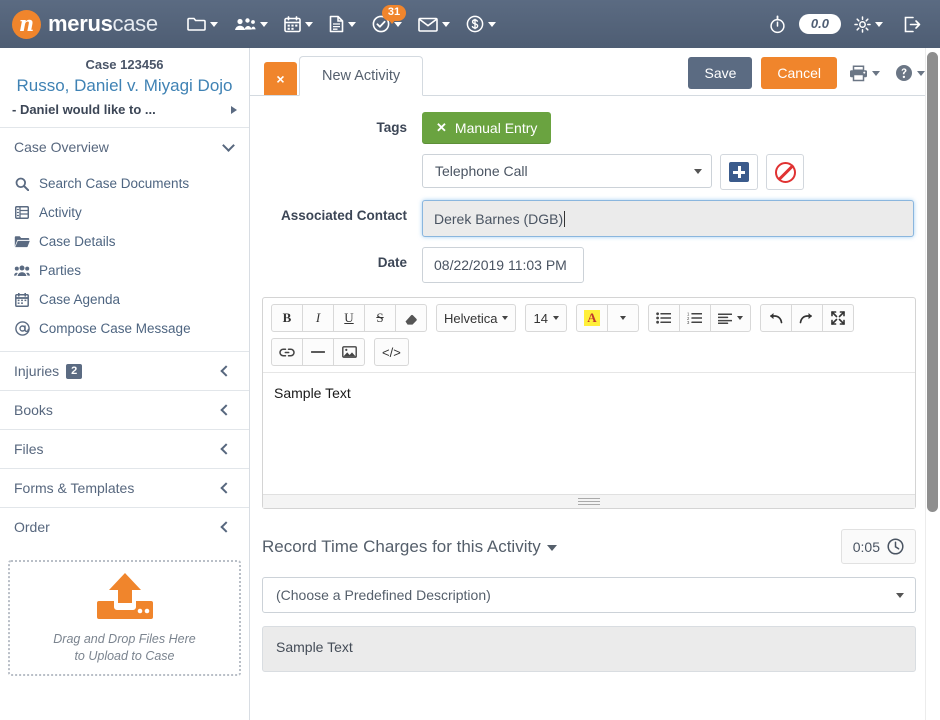  Describe the element at coordinates (280, 78) in the screenshot. I see `close-tab-button: ×` at that location.